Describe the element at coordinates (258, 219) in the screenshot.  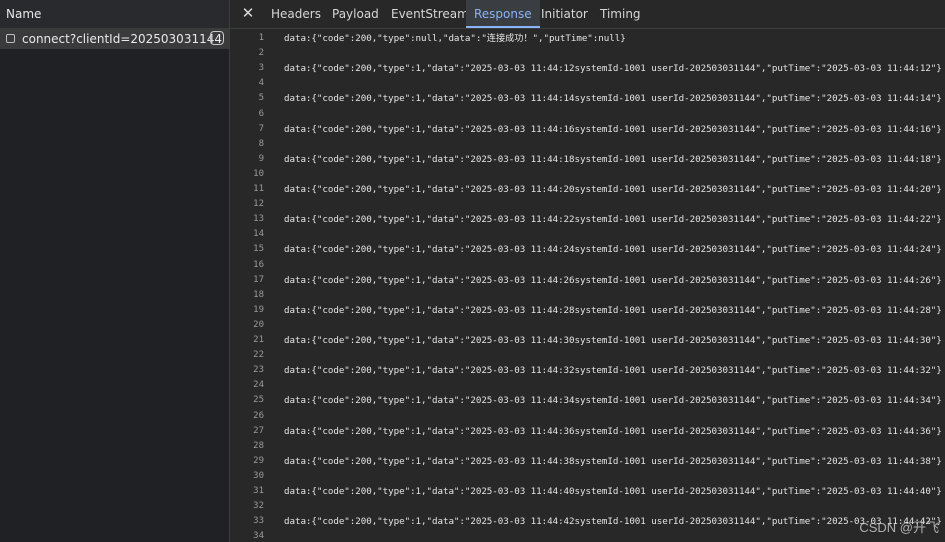
I see `line-number: 13` at that location.